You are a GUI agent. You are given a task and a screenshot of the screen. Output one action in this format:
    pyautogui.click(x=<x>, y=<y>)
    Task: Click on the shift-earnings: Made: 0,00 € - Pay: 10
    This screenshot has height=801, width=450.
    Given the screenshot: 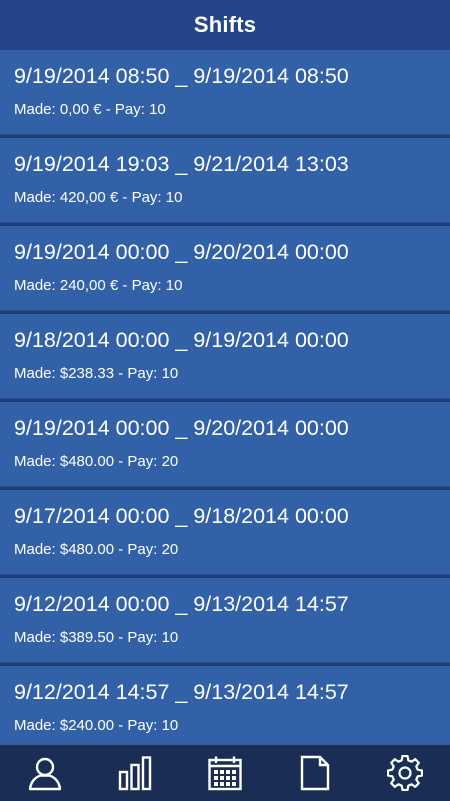 What is the action you would take?
    pyautogui.click(x=90, y=109)
    